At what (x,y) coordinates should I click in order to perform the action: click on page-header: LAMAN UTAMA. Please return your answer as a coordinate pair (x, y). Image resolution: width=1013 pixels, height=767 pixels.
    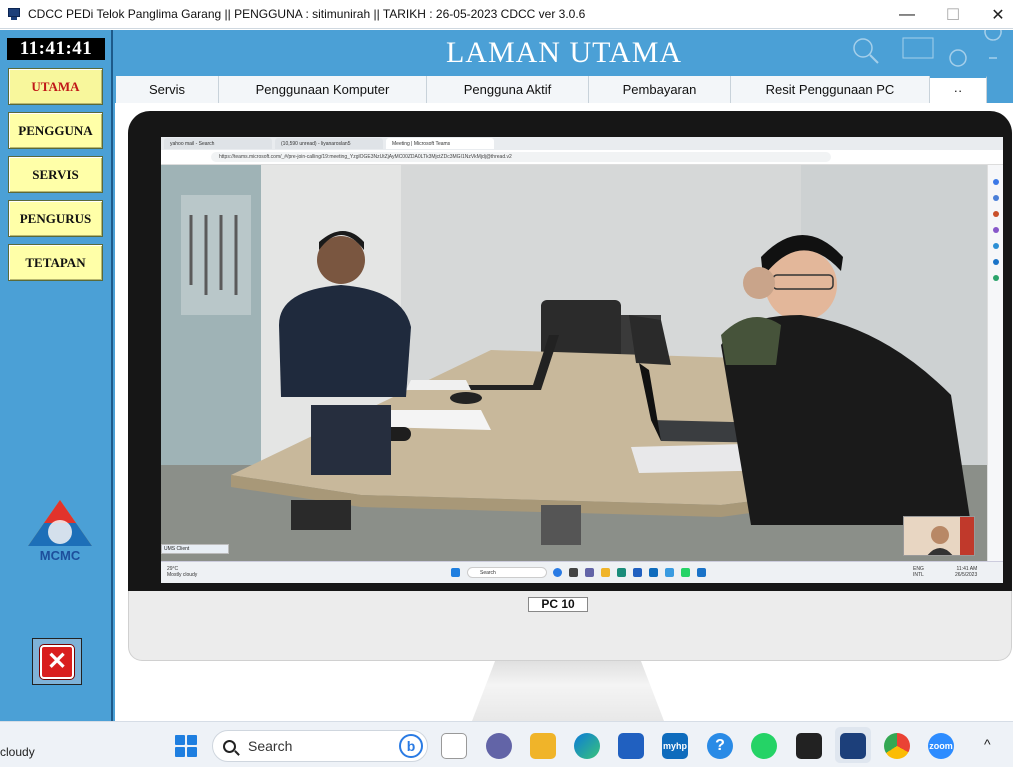
    Looking at the image, I should click on (564, 53).